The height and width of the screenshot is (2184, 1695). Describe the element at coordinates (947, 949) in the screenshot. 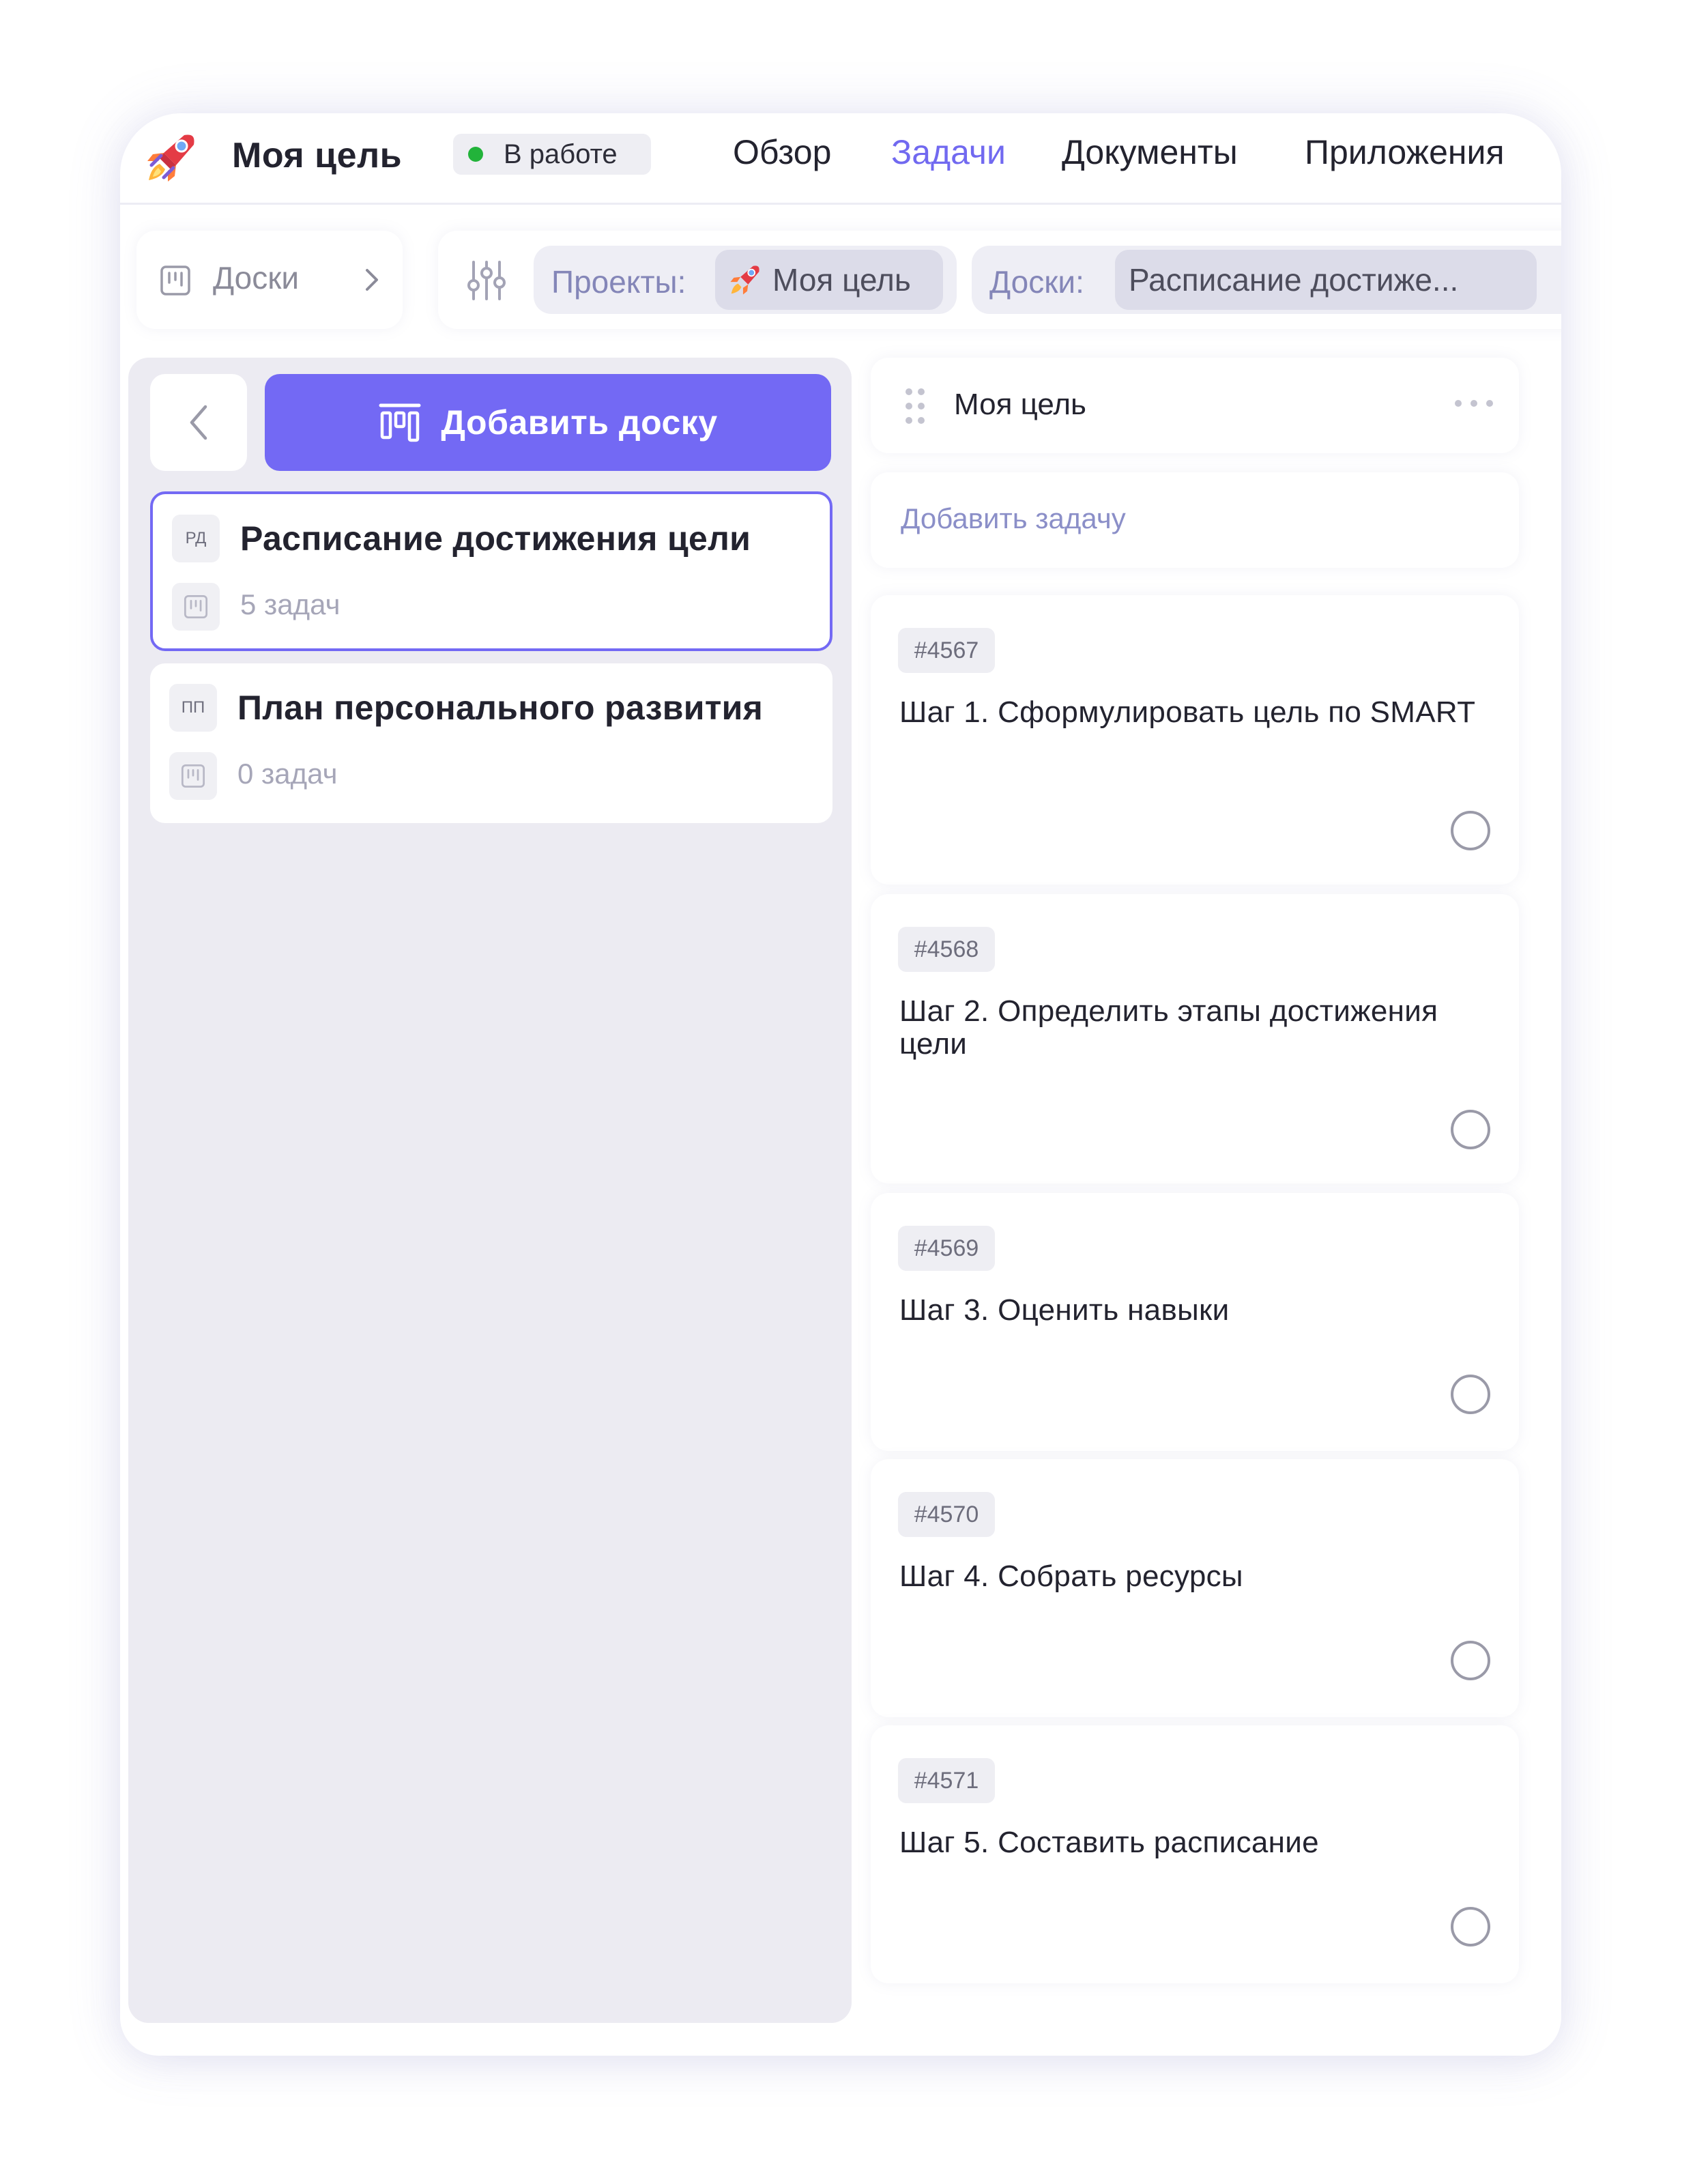

I see `task-id: #4568` at that location.